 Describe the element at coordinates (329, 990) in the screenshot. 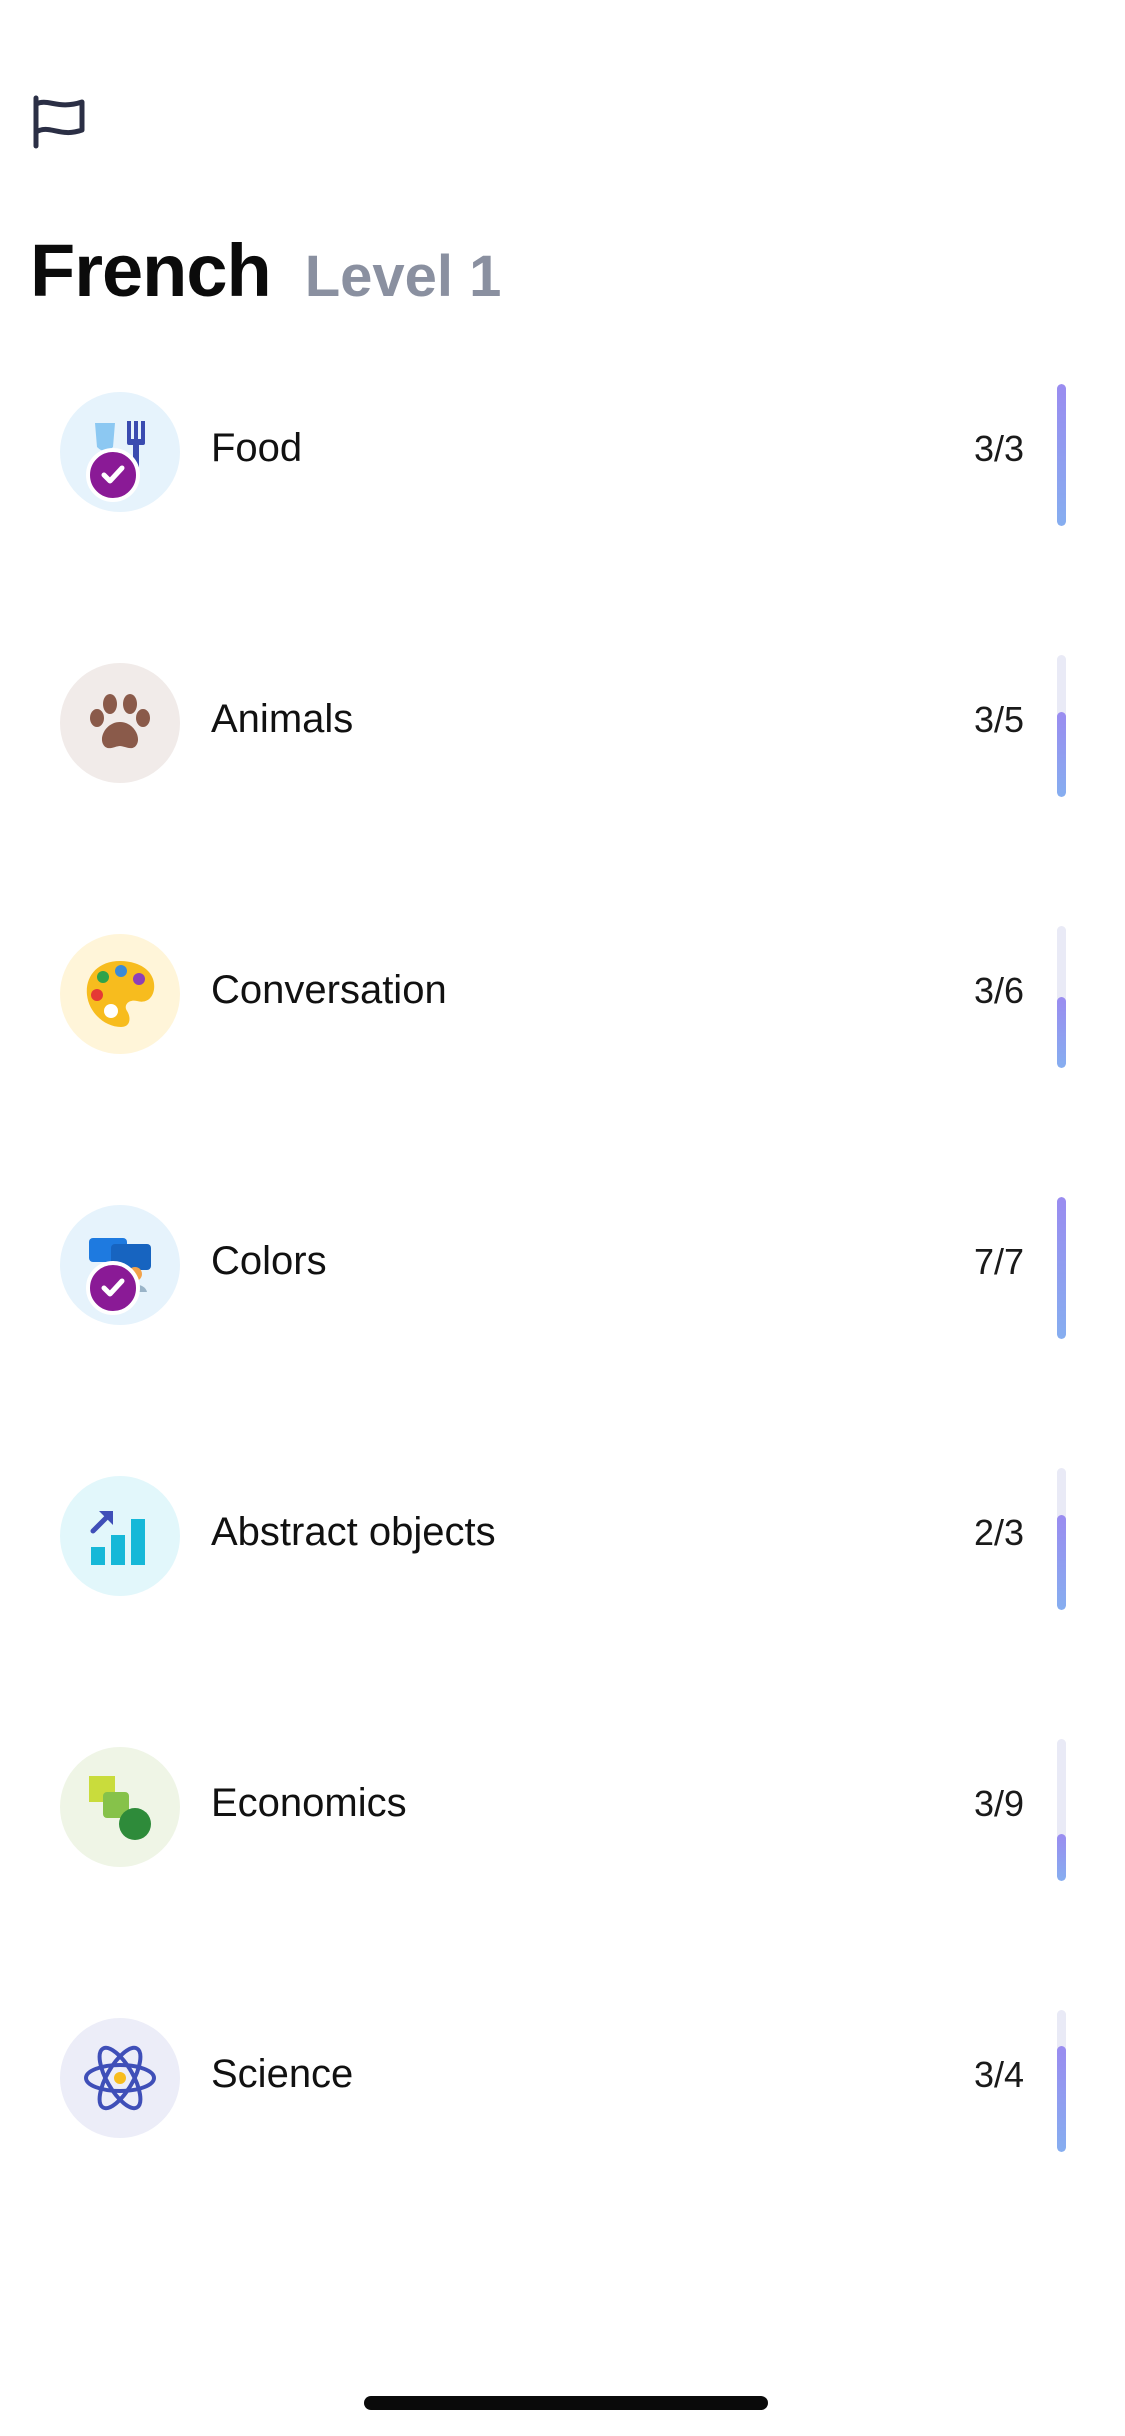

I see `topic-label: Conversation` at that location.